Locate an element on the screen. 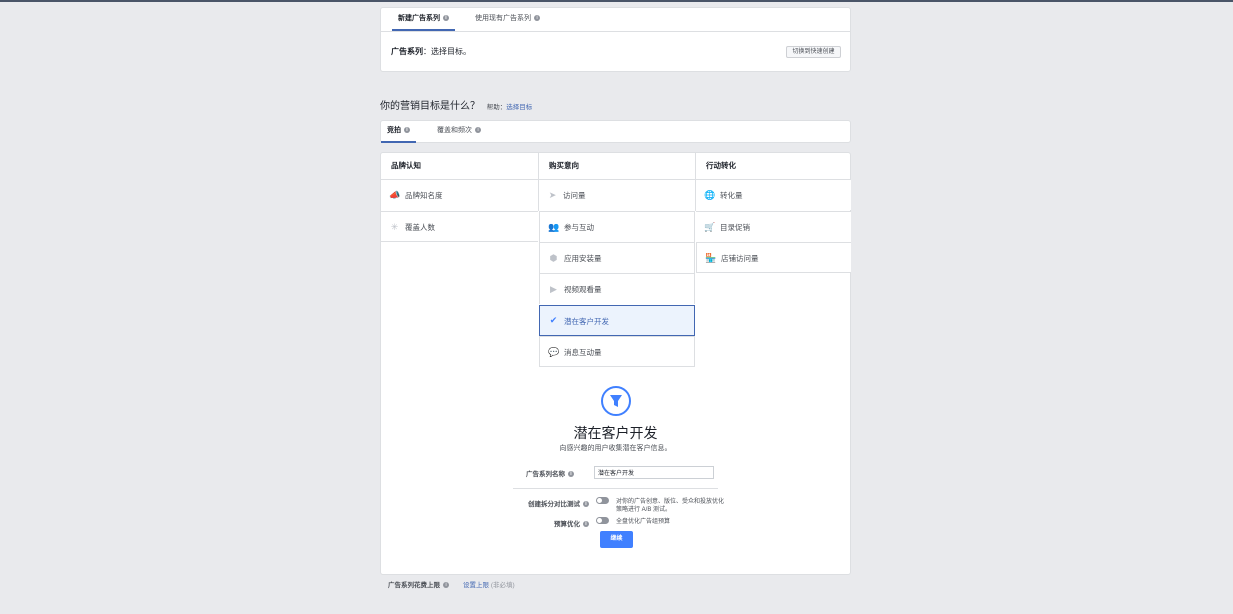  campaign-heading-text: ：选择目标。 is located at coordinates (447, 51).